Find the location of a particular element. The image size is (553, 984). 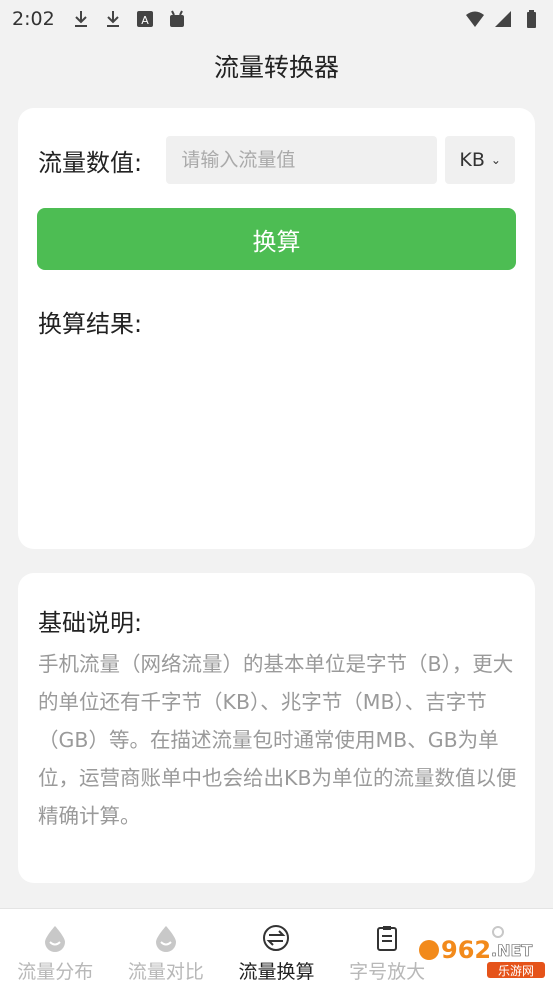

input-row: 流量数值: KB ⌄ is located at coordinates (276, 160).